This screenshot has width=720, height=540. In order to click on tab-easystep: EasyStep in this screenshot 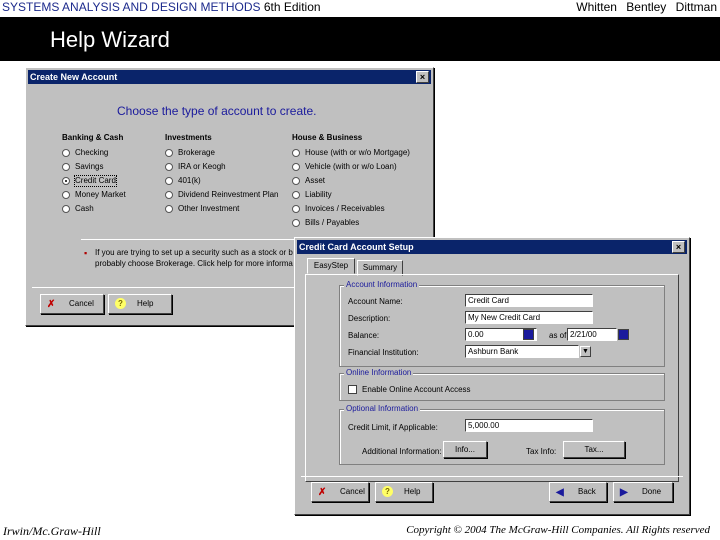, I will do `click(331, 266)`.